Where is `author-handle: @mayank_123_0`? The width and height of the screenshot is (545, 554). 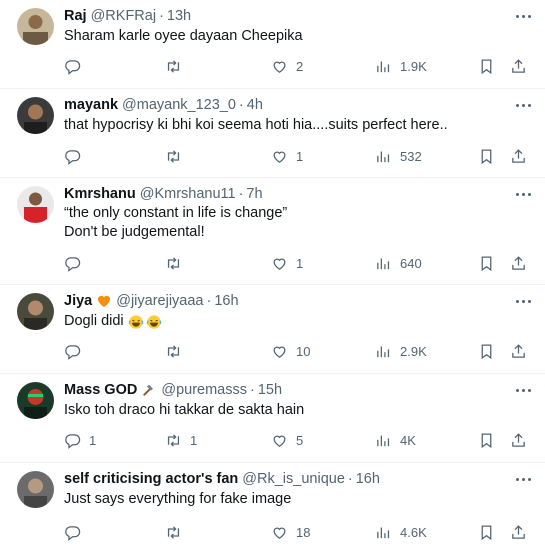 author-handle: @mayank_123_0 is located at coordinates (179, 105).